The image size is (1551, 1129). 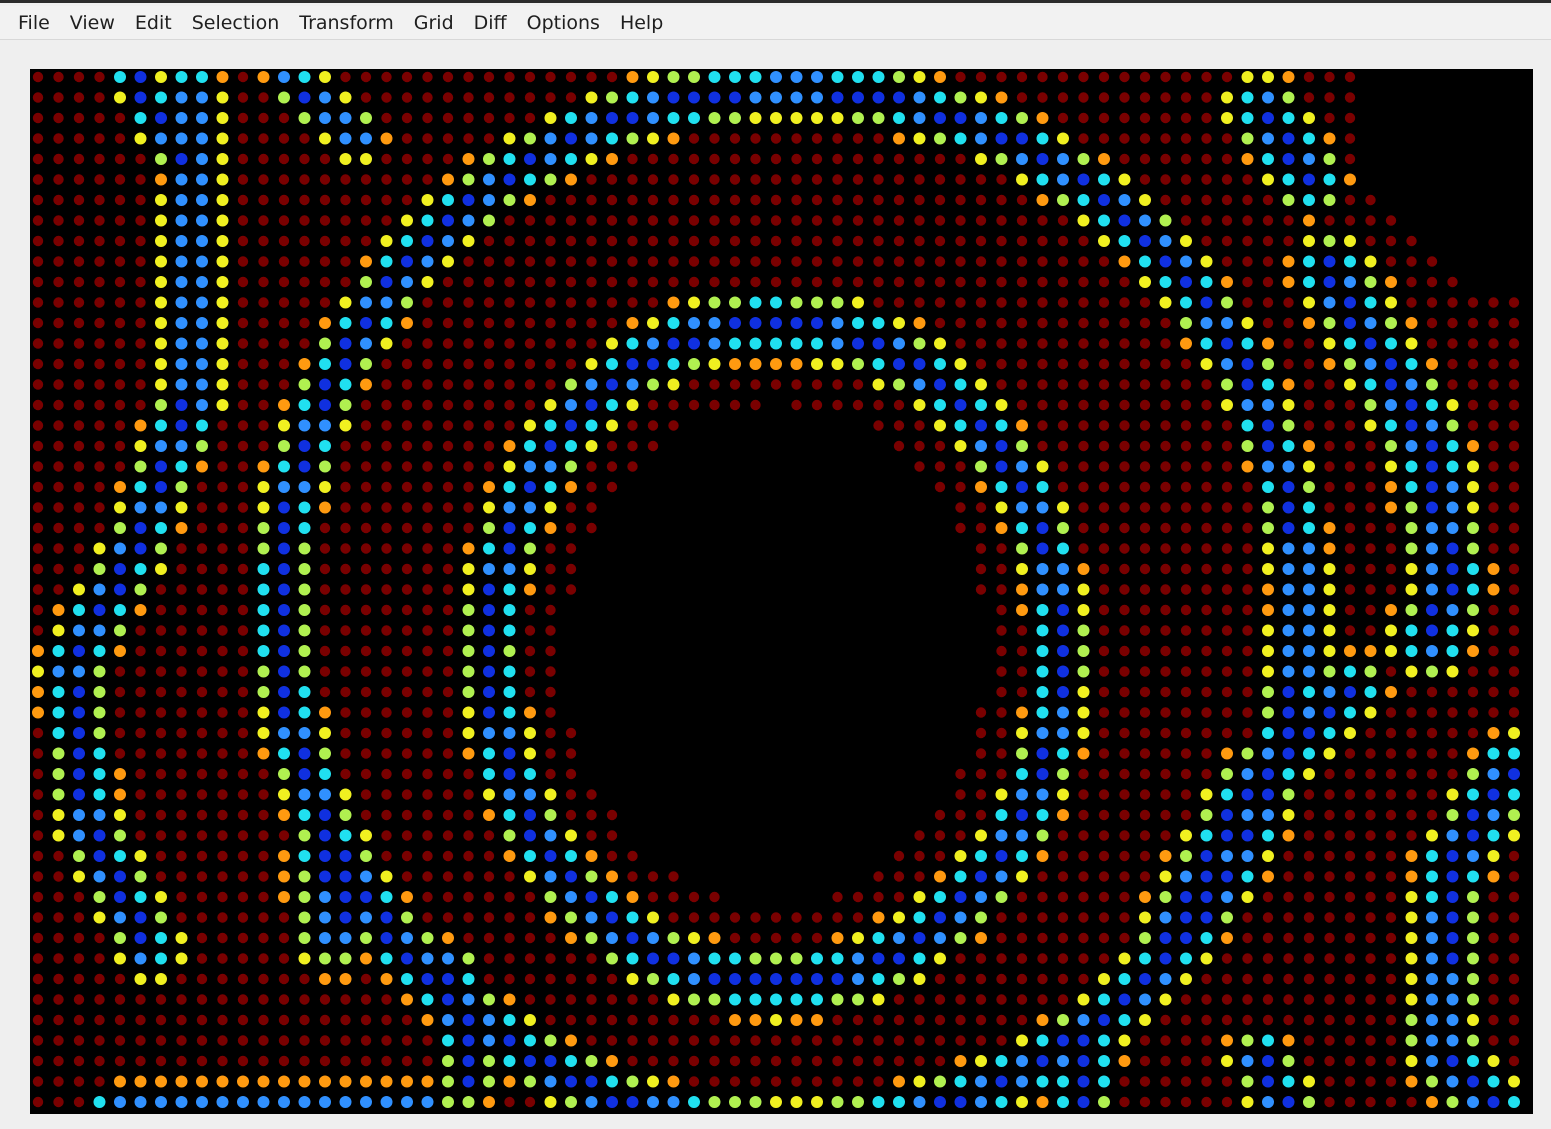 What do you see at coordinates (490, 23) in the screenshot?
I see `menu-diff: Diff` at bounding box center [490, 23].